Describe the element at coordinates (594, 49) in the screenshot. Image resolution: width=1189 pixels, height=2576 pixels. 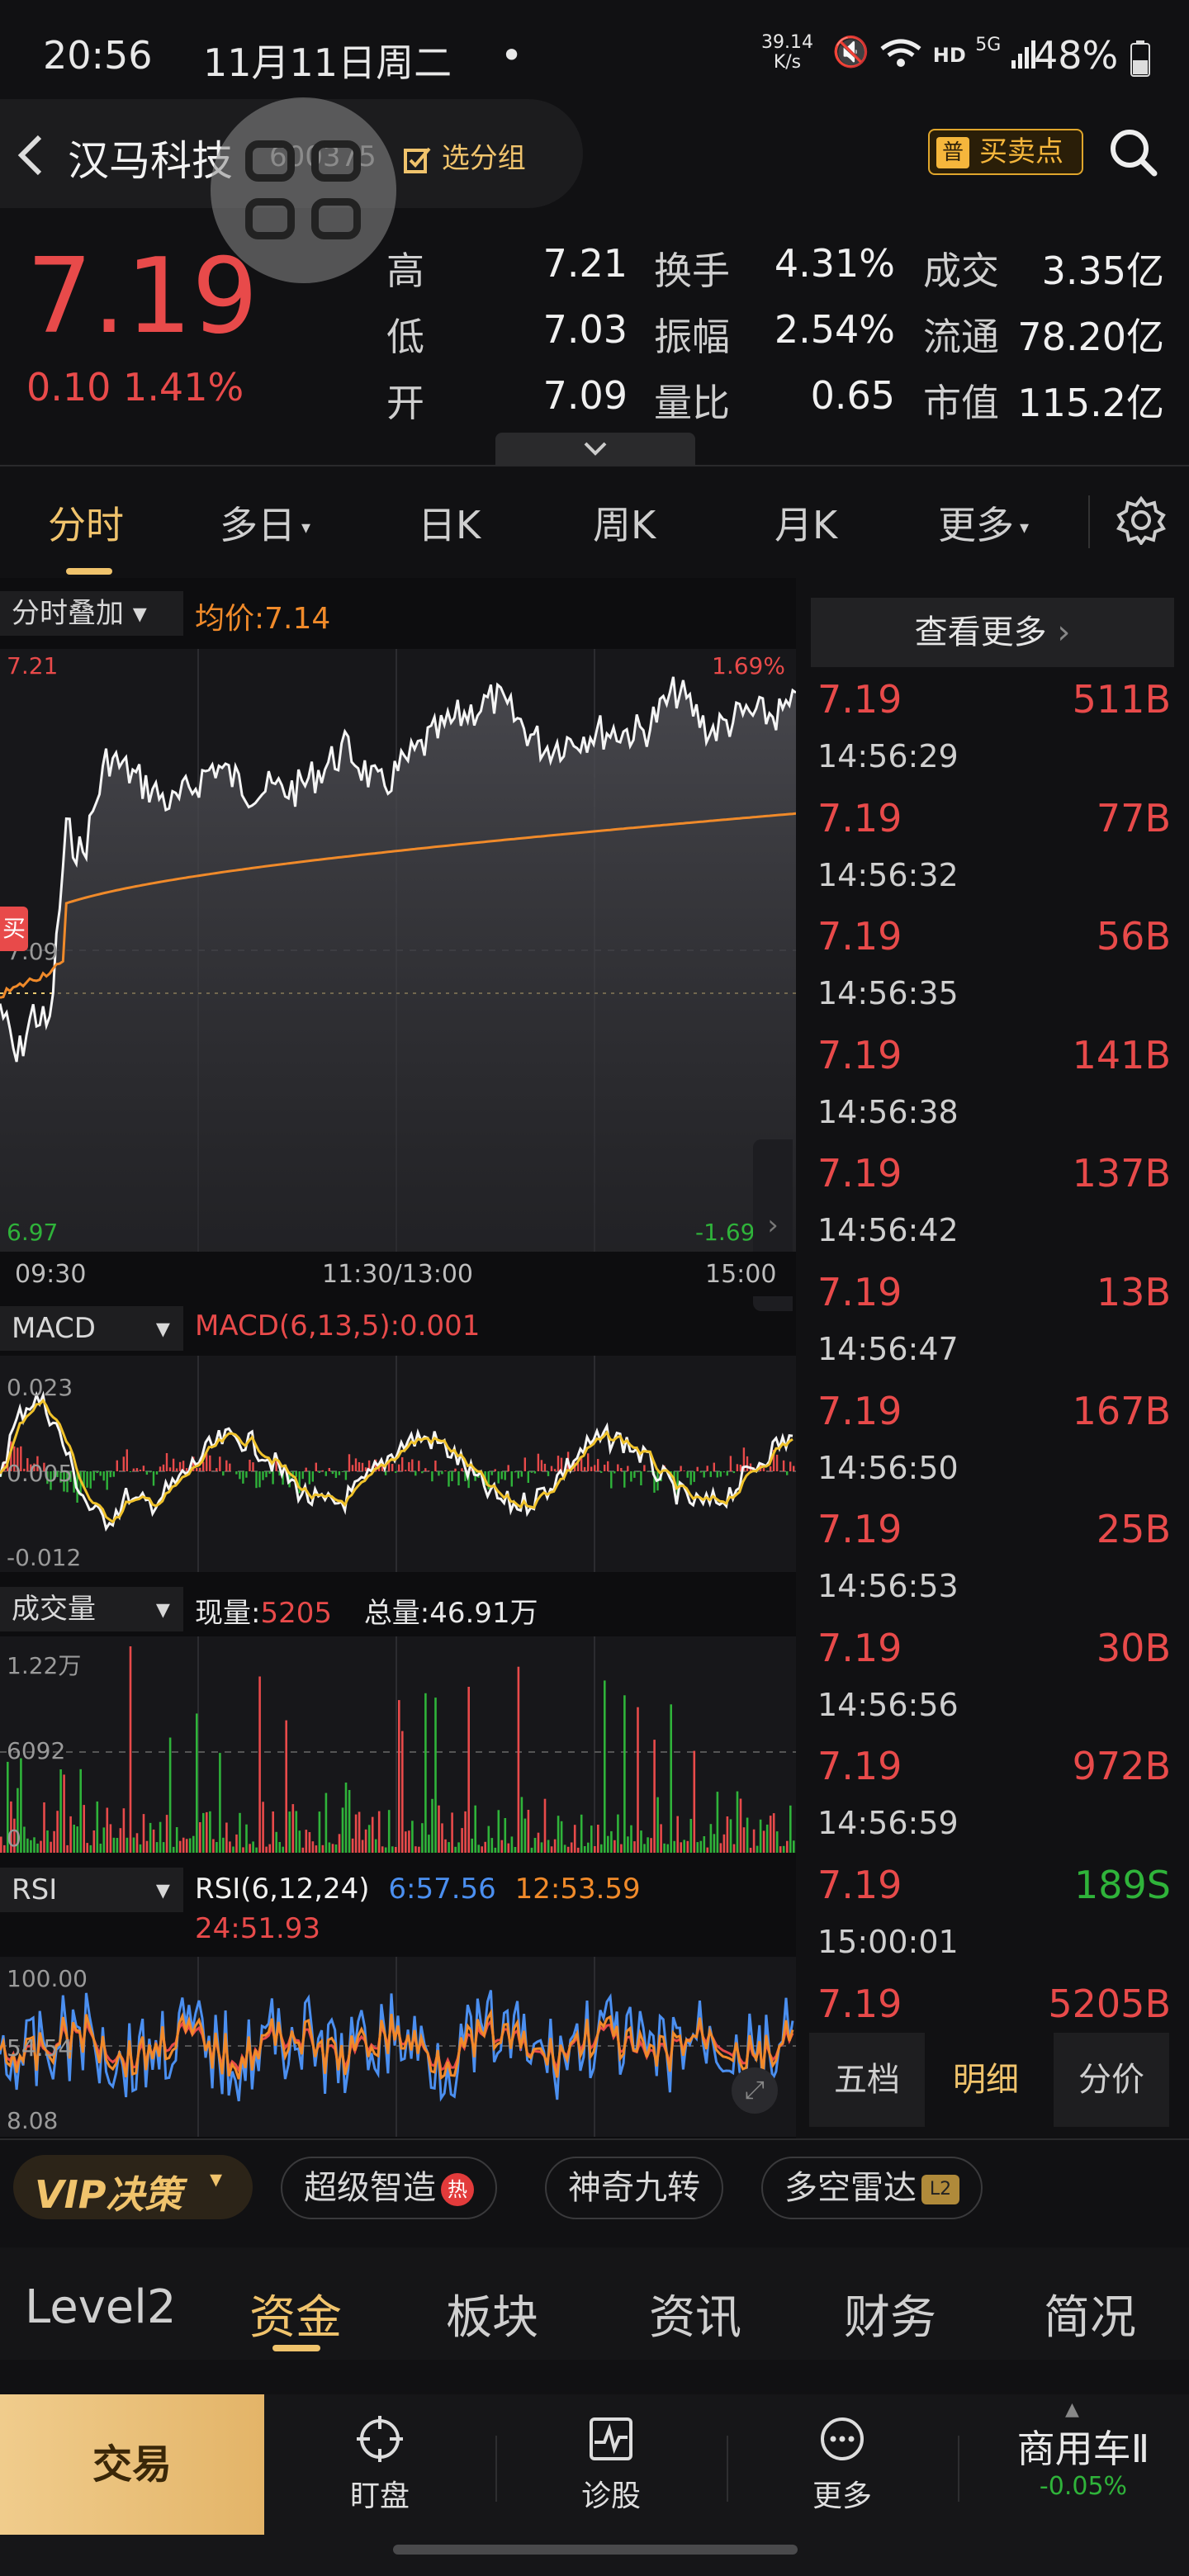
I see `status-bar: 20:56 11月11日周二 • 39.14 K/s 🔇 HD 5G 48%` at that location.